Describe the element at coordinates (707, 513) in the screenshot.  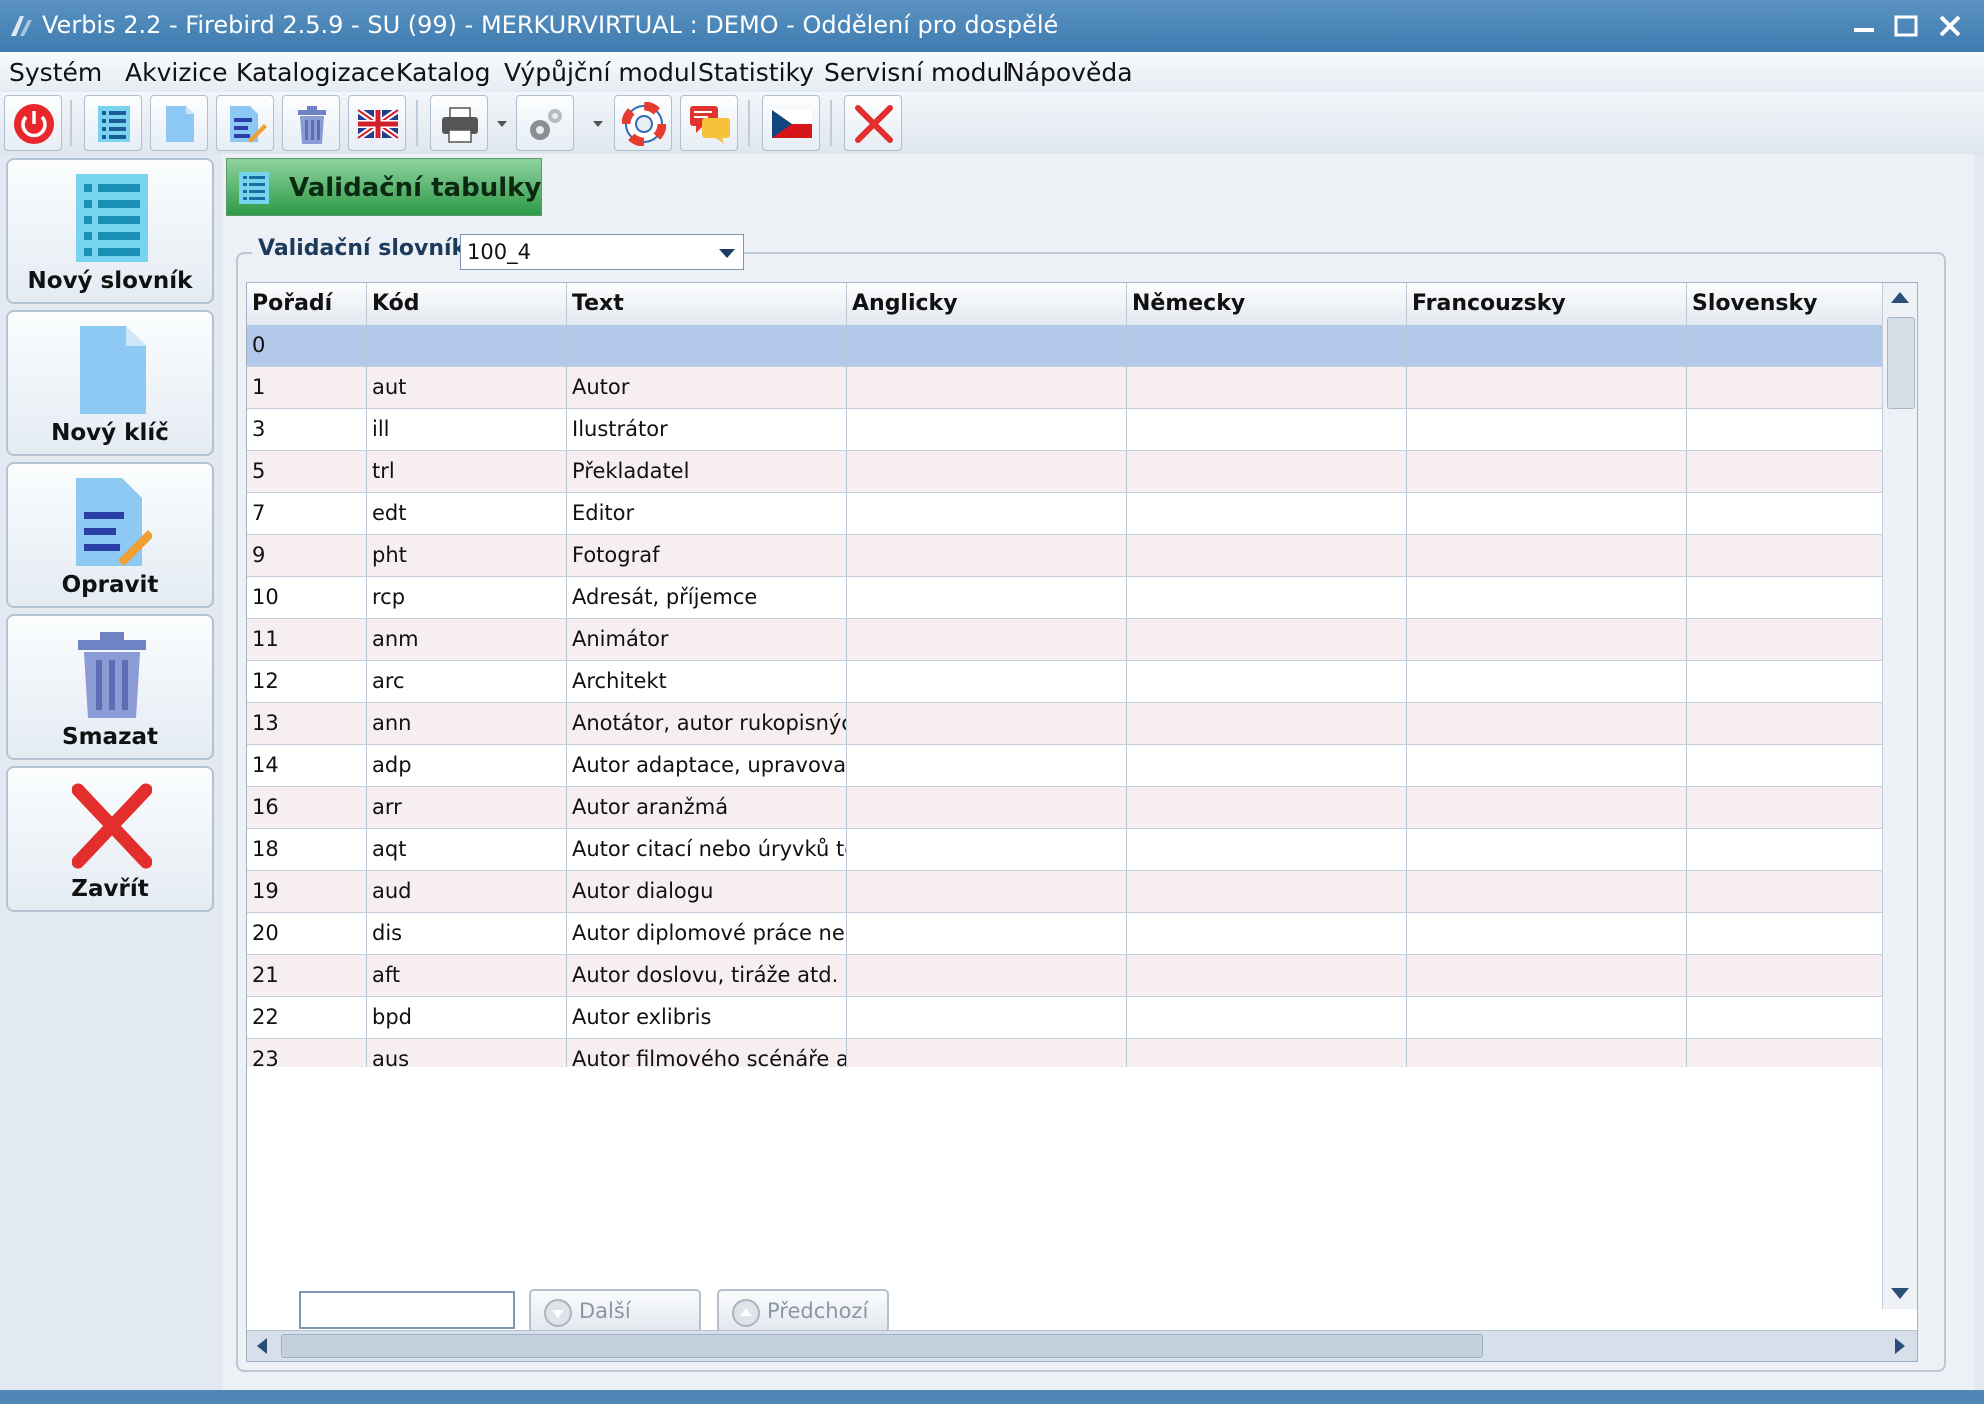
I see `cell-text: Editor` at that location.